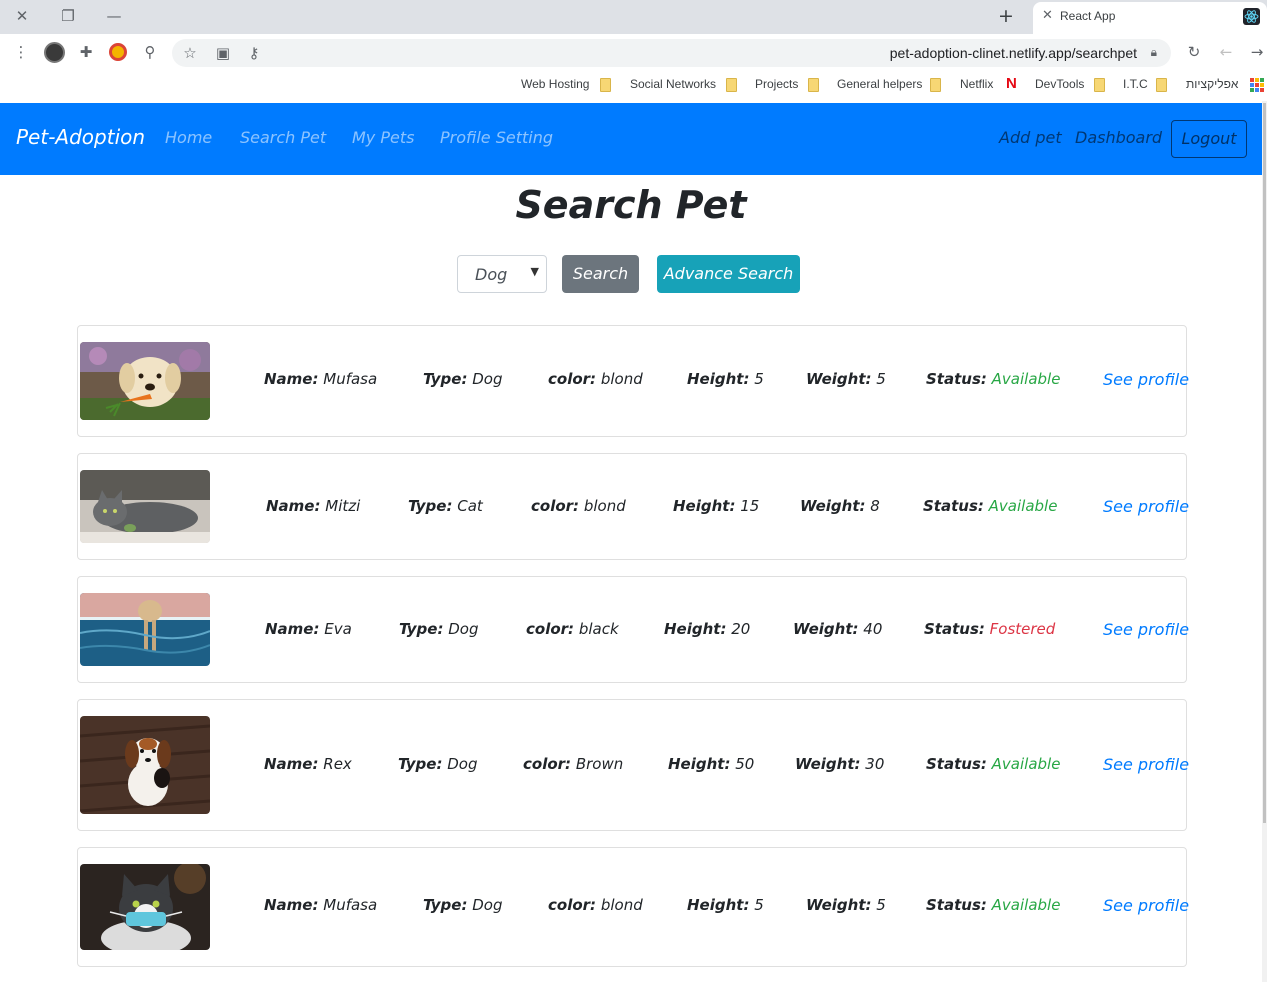 This screenshot has height=982, width=1267. What do you see at coordinates (673, 84) in the screenshot?
I see `bookmark-social-networks: Social Networks` at bounding box center [673, 84].